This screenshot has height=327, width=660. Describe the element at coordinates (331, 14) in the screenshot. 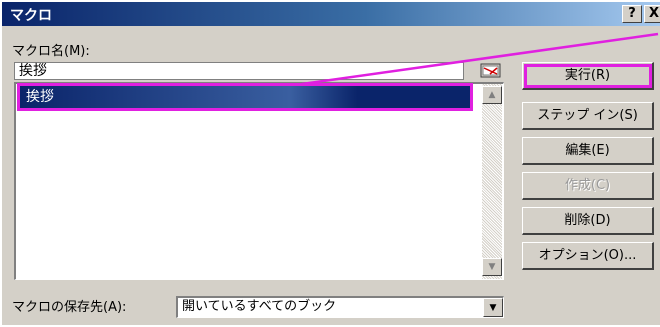

I see `title-bar: マクロ ? X` at that location.